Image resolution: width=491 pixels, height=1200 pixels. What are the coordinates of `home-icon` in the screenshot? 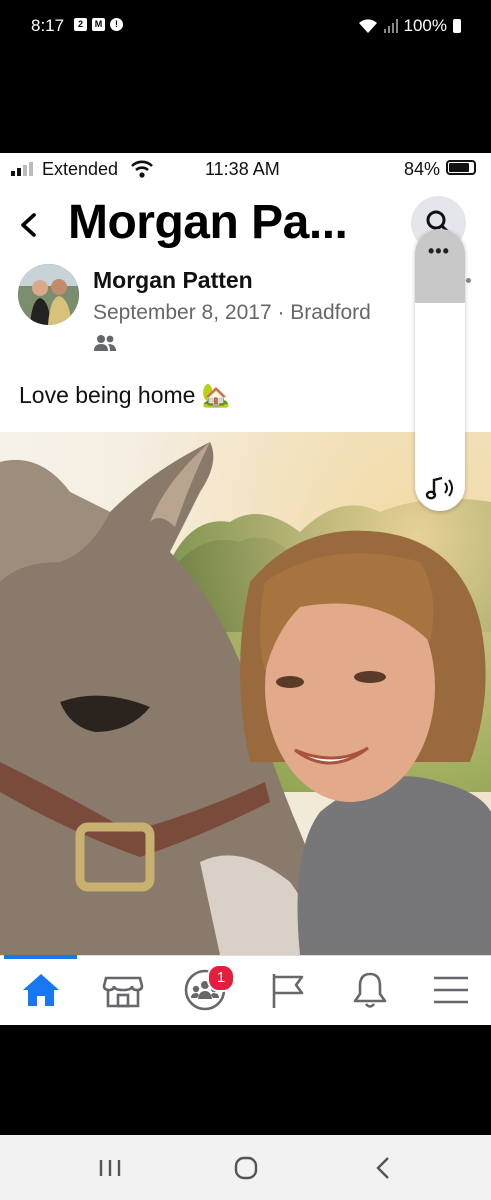 It's located at (41, 990).